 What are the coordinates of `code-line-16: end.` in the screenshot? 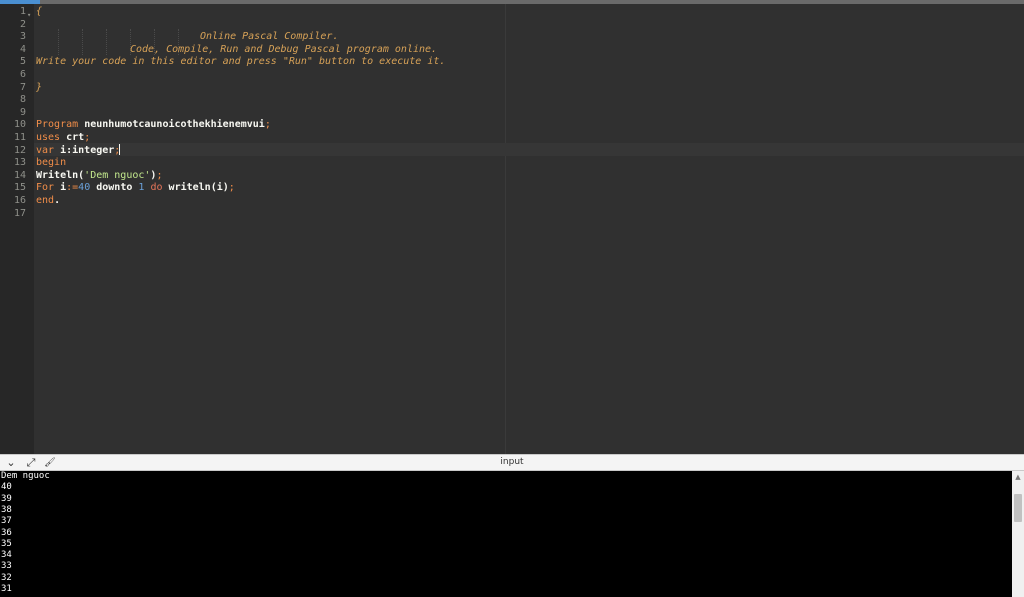 It's located at (48, 201).